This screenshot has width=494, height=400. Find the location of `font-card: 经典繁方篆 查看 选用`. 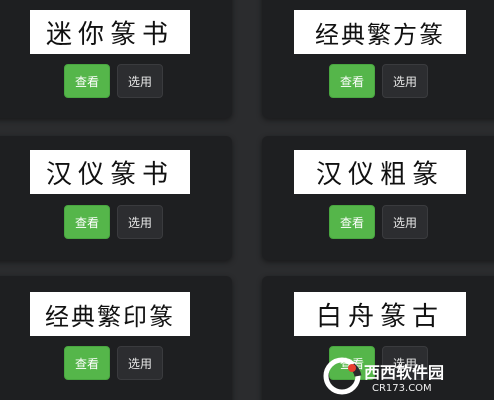

font-card: 经典繁方篆 查看 选用 is located at coordinates (378, 59).